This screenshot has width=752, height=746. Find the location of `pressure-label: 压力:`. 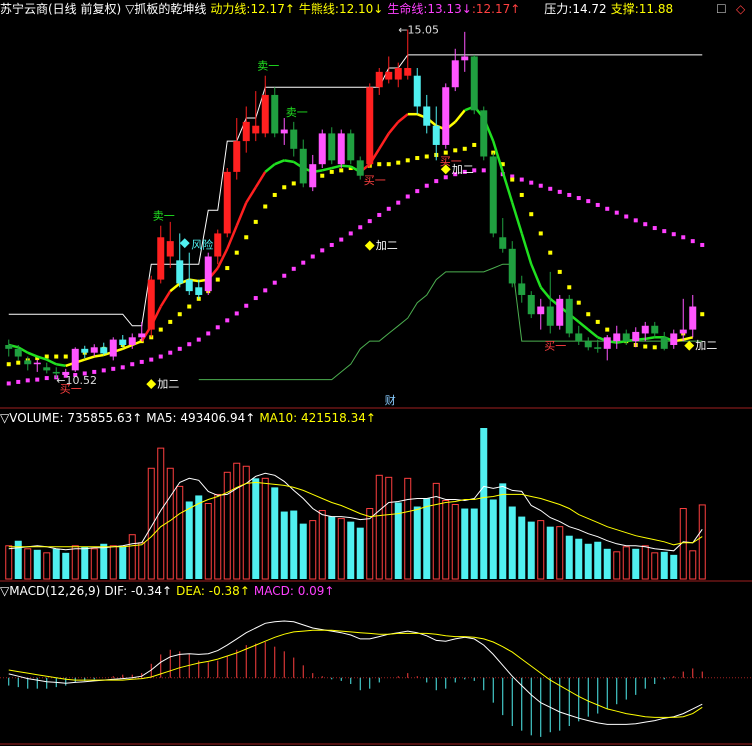

pressure-label: 压力: is located at coordinates (558, 9).